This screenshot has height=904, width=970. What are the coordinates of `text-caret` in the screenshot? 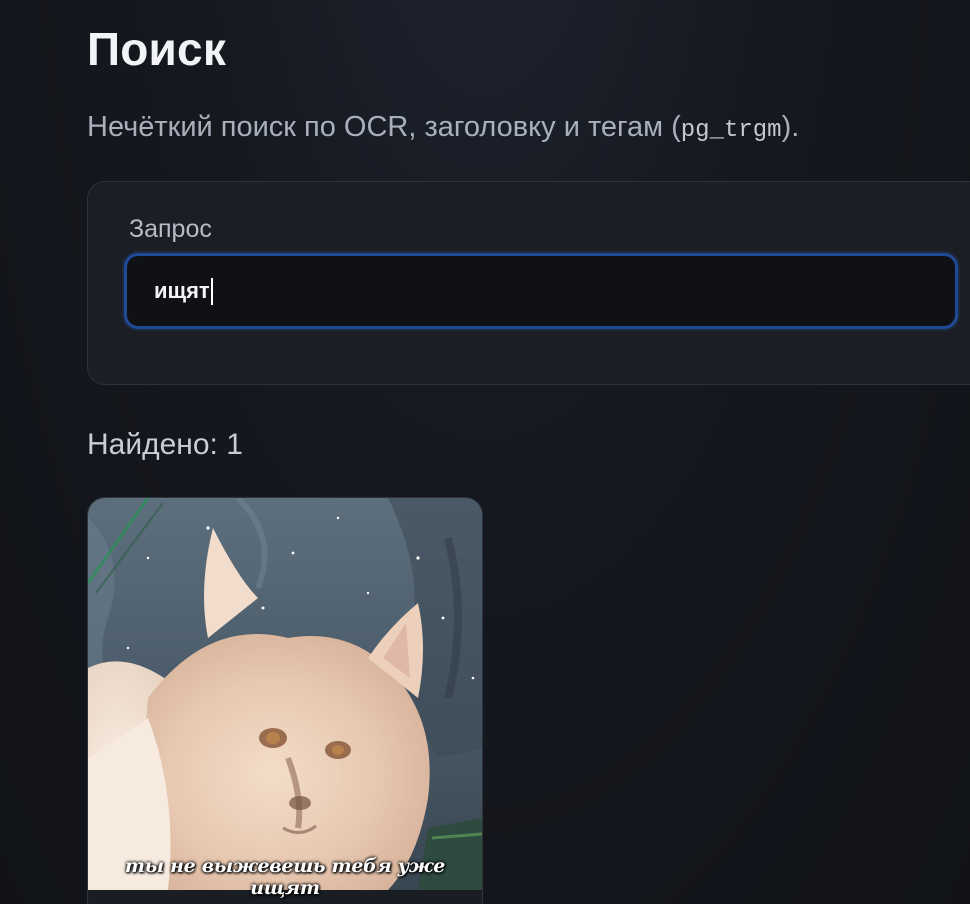 It's located at (211, 291).